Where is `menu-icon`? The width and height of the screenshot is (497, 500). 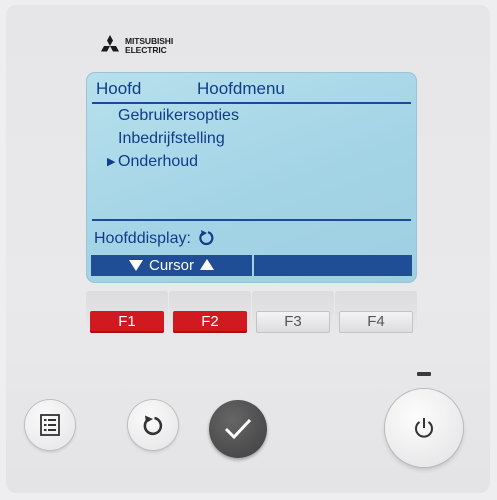 menu-icon is located at coordinates (50, 425).